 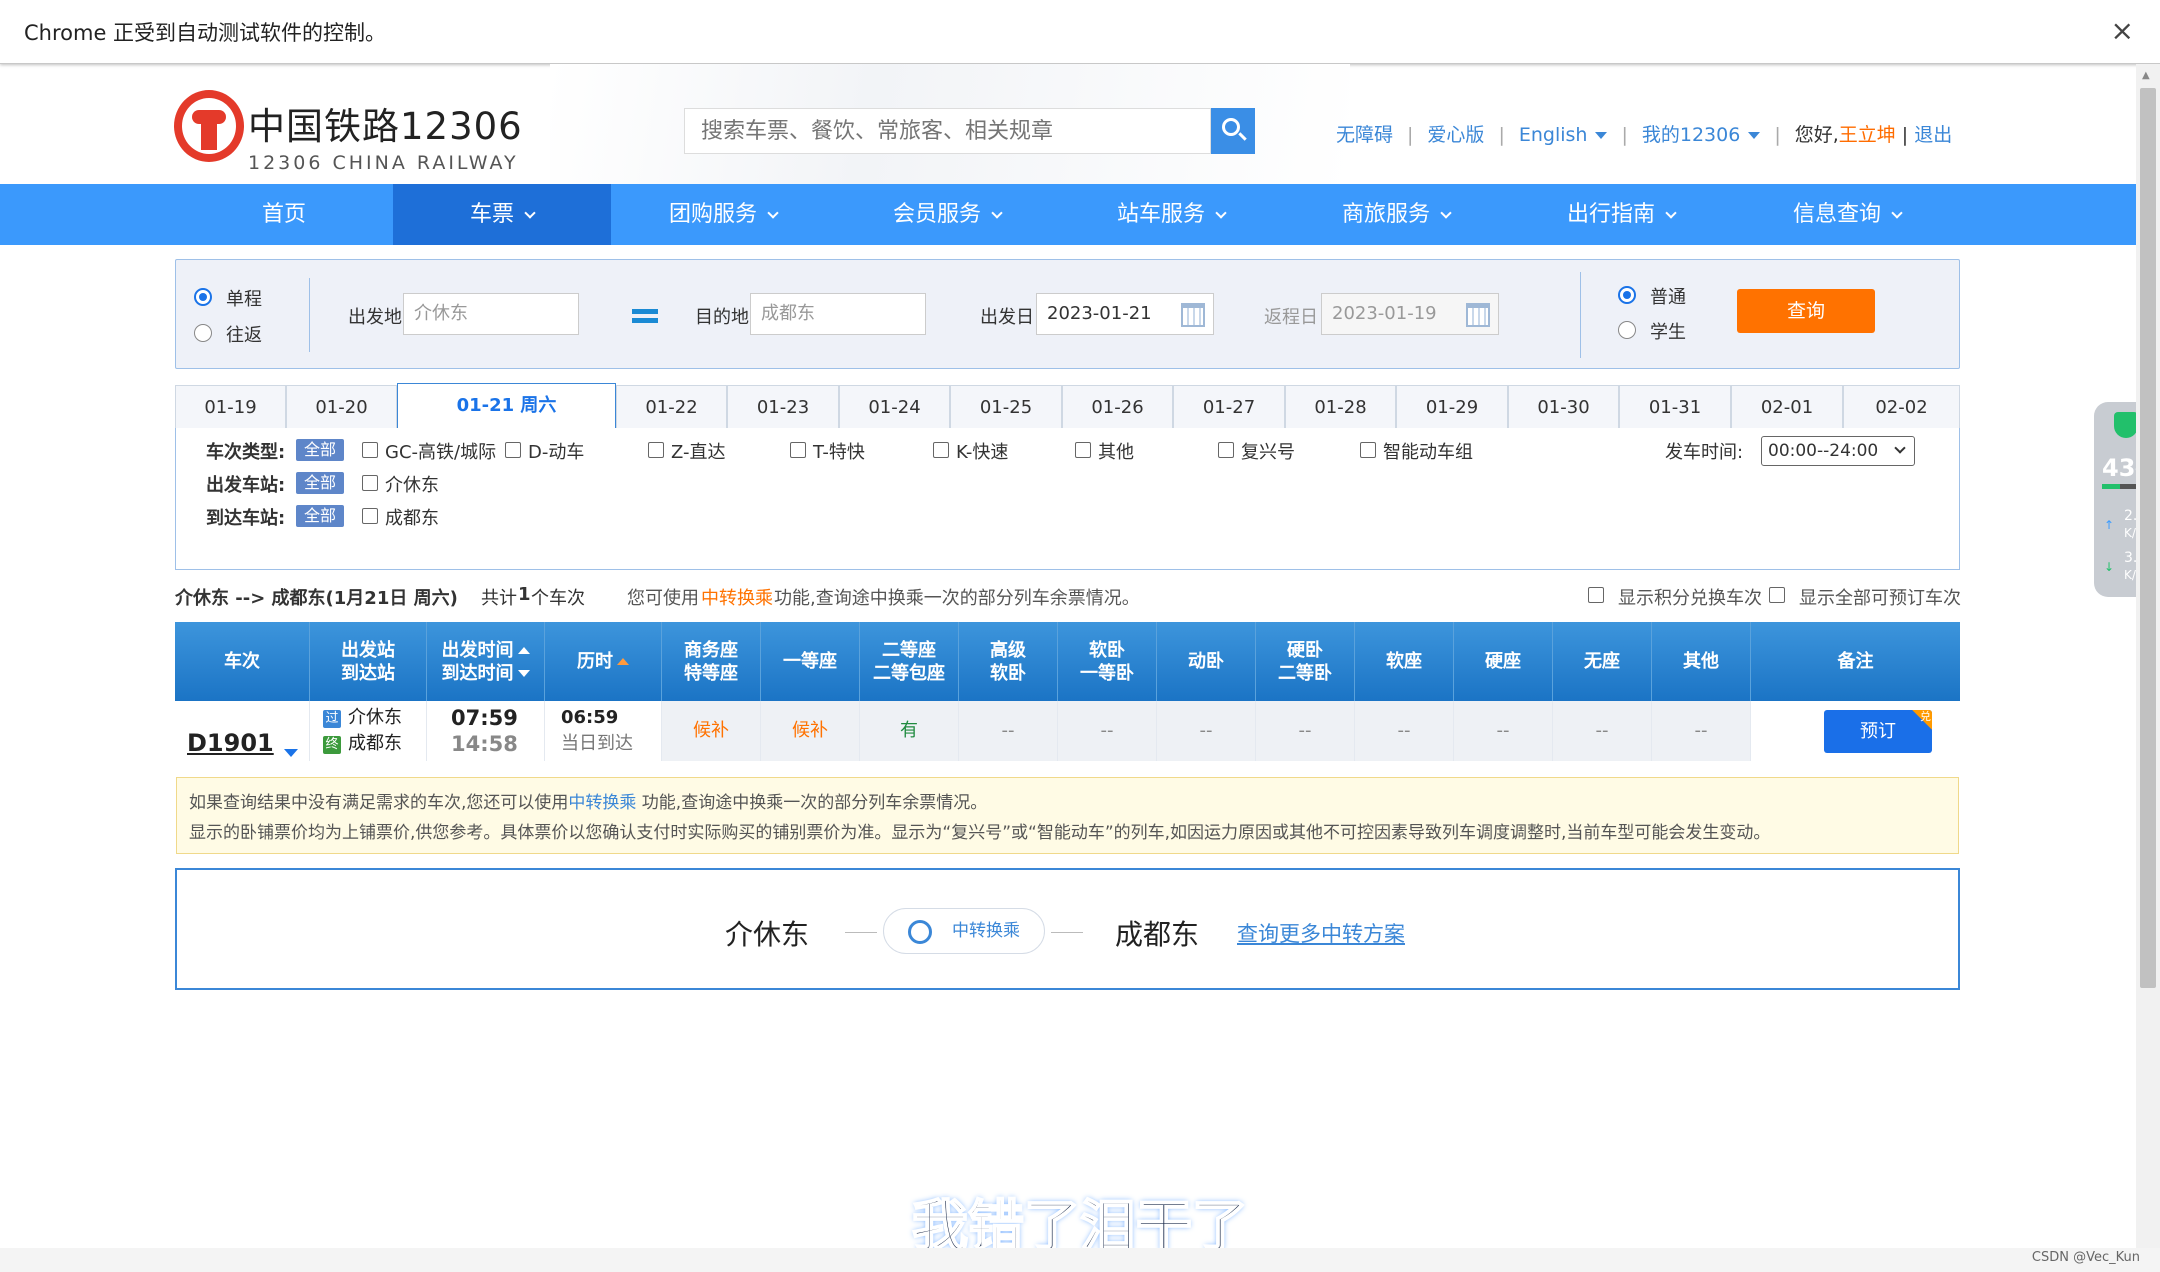 I want to click on user-name-link: 王立坤, so click(x=1867, y=135).